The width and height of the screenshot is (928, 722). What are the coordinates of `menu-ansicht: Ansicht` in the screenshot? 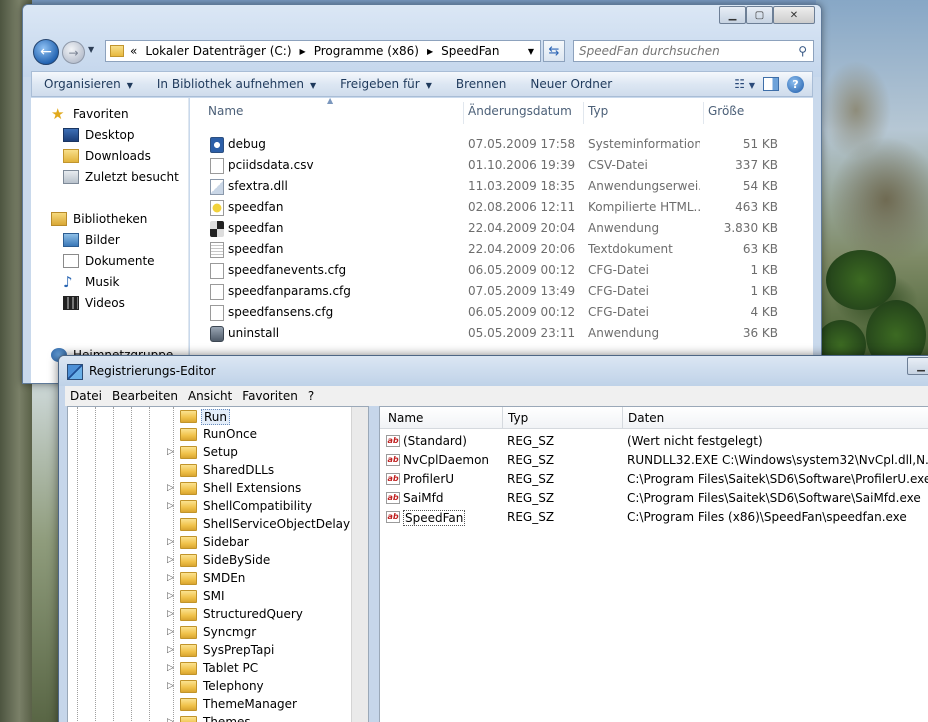 It's located at (210, 396).